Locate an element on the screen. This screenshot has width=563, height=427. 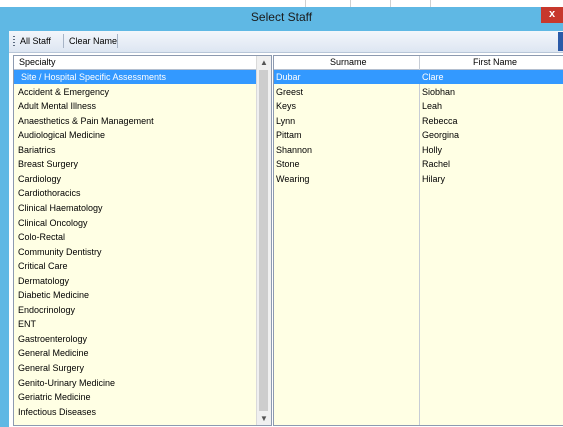
specialty-list-item: Cardiothoracics is located at coordinates (136, 193).